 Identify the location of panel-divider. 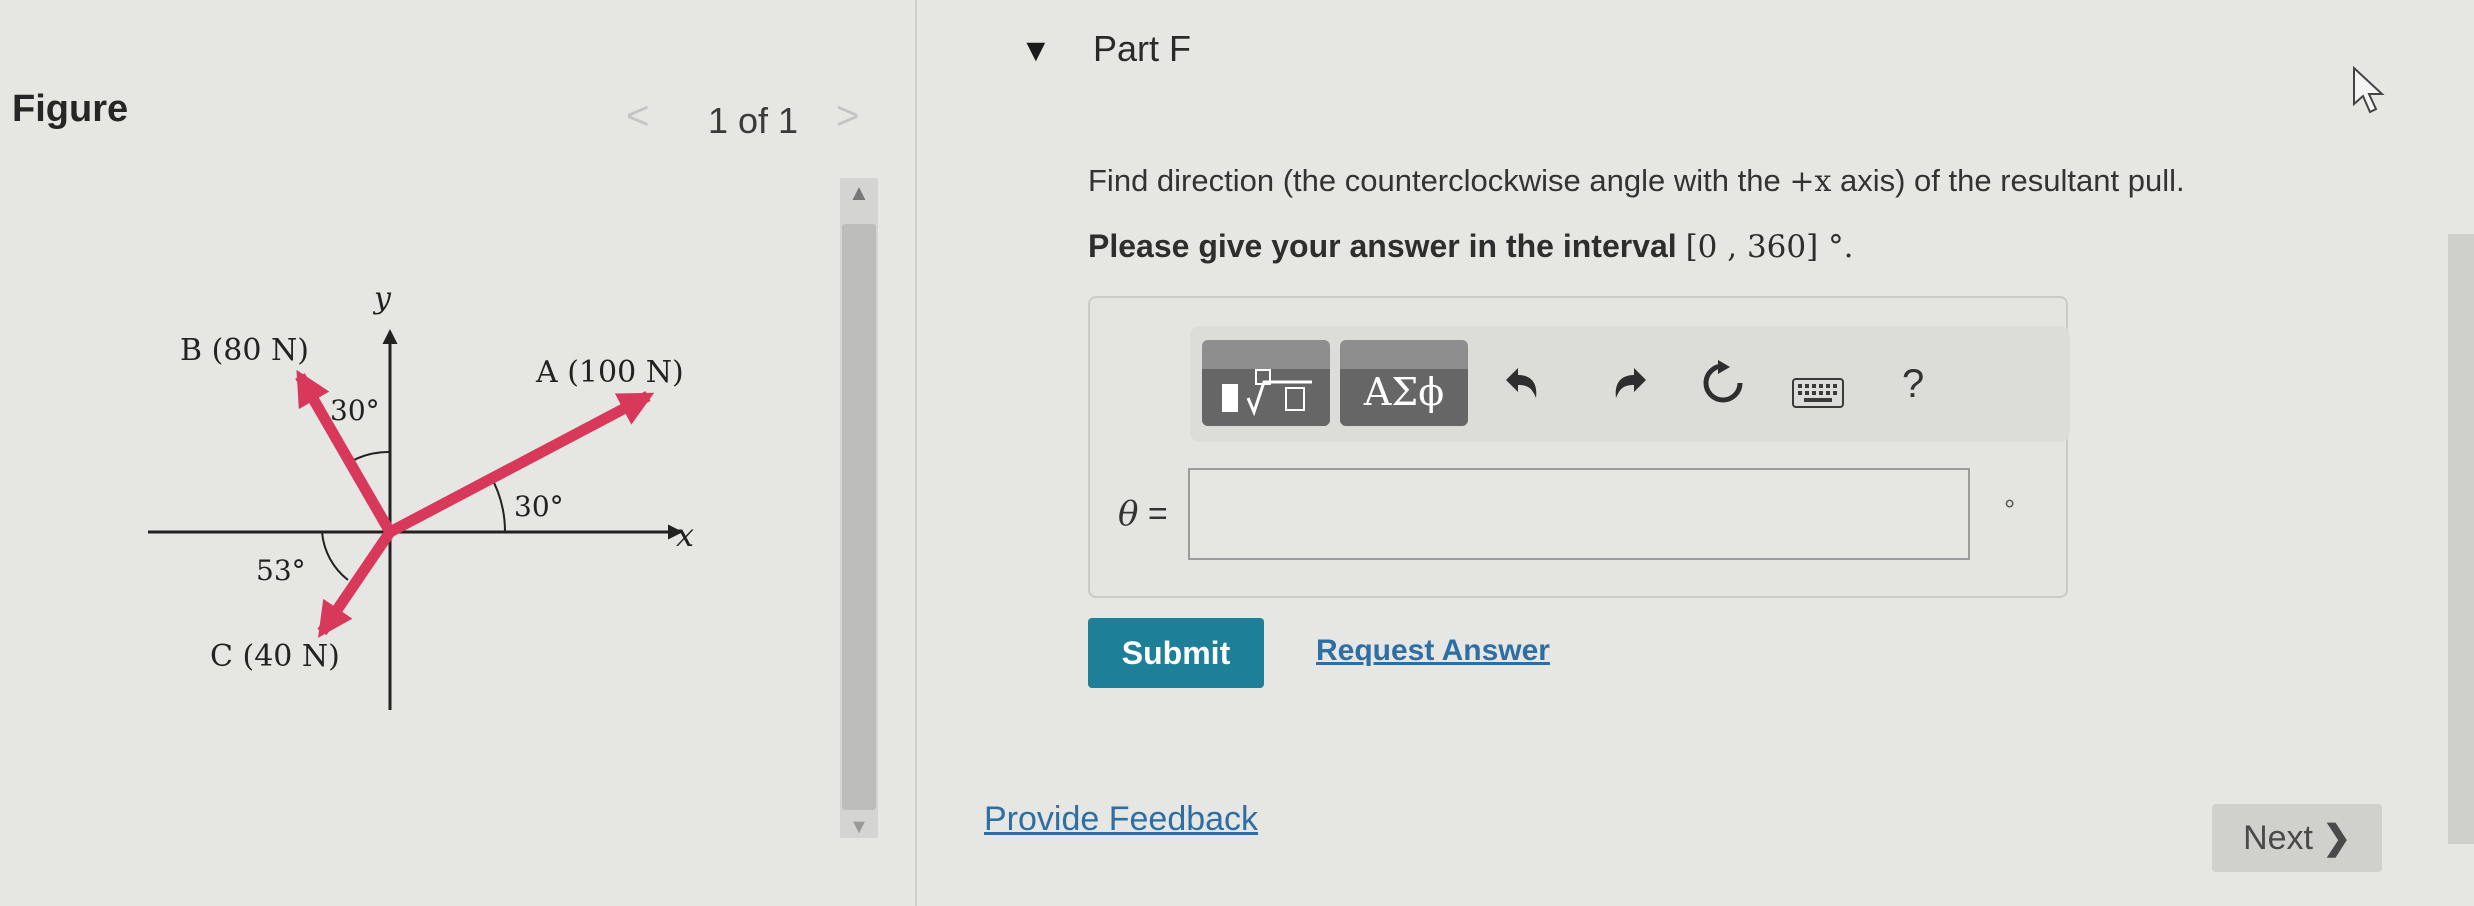
(916, 453).